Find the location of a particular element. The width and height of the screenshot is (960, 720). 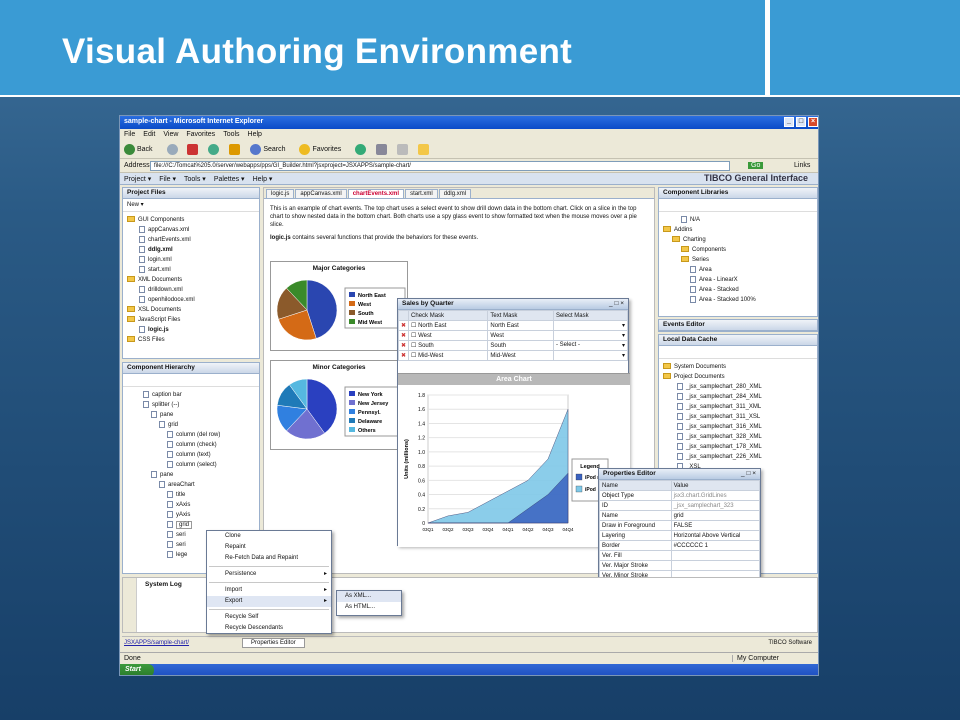

forward-button is located at coordinates (173, 149).